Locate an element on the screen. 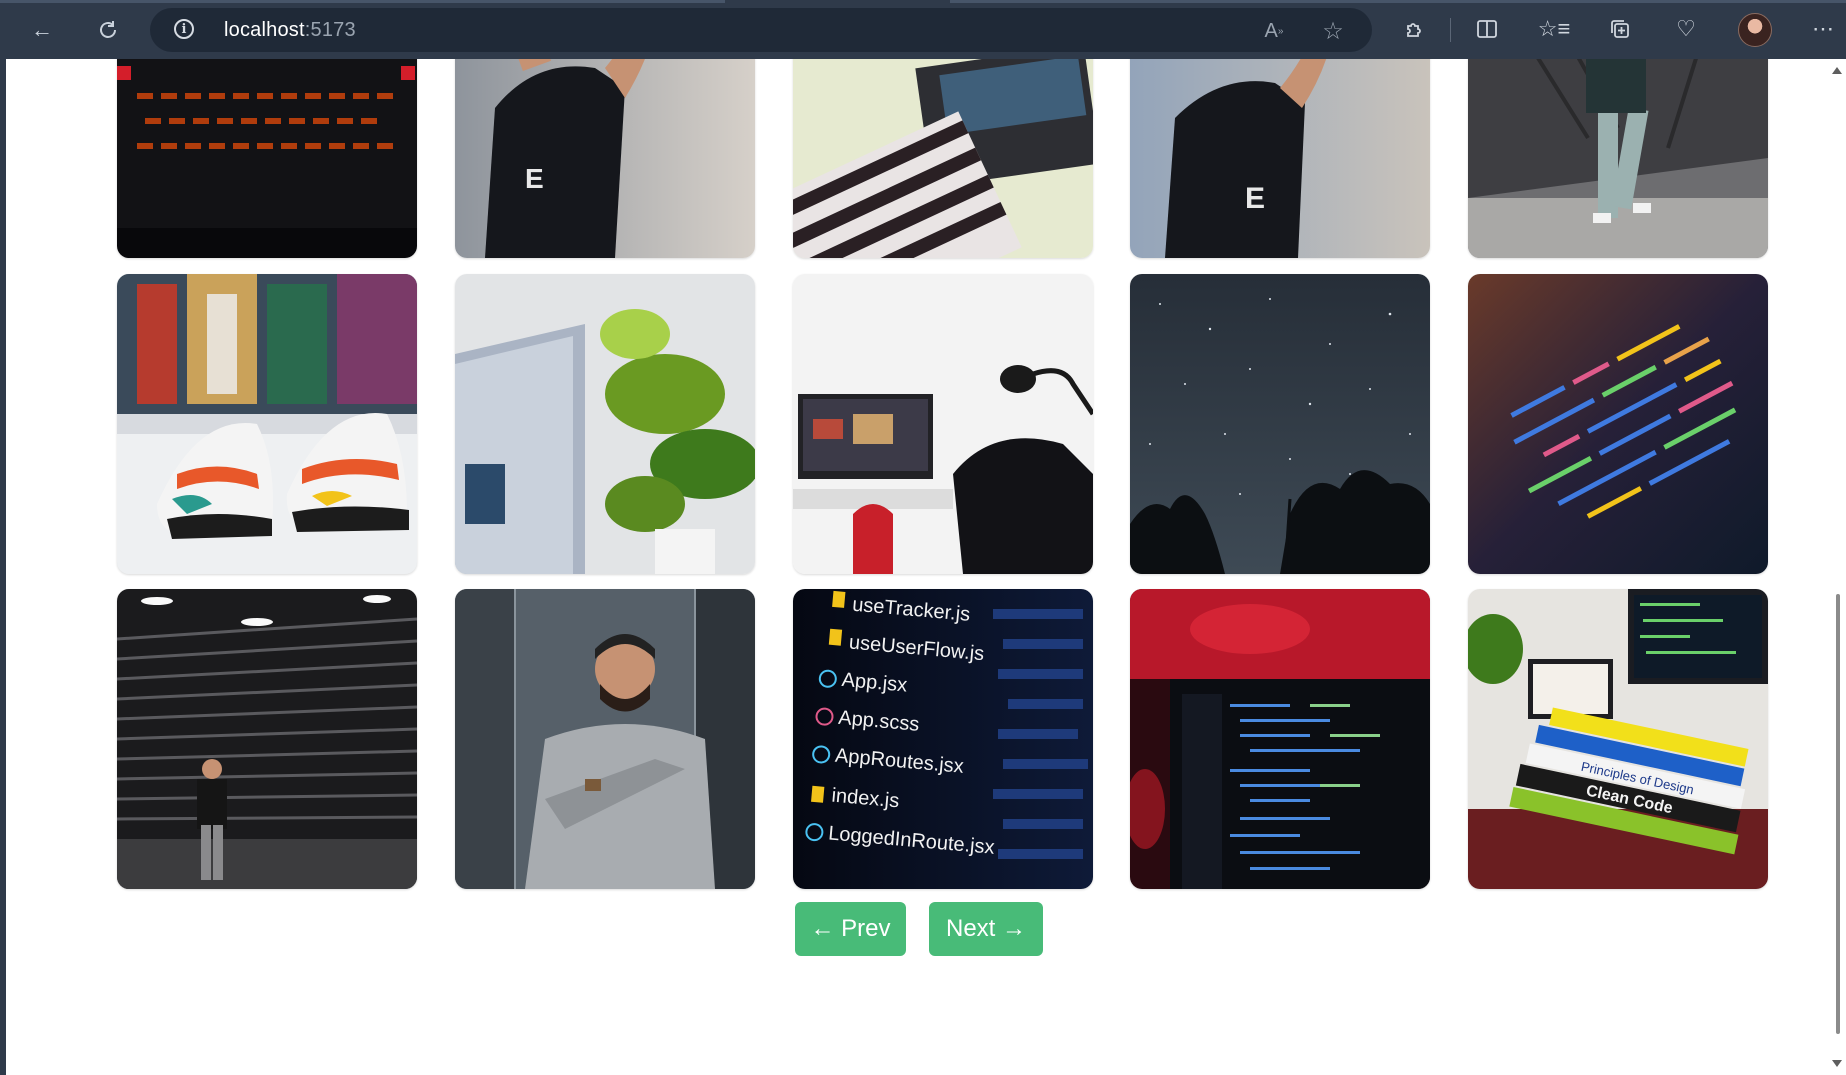  photo-man-tshirt-2: E is located at coordinates (1280, 158).